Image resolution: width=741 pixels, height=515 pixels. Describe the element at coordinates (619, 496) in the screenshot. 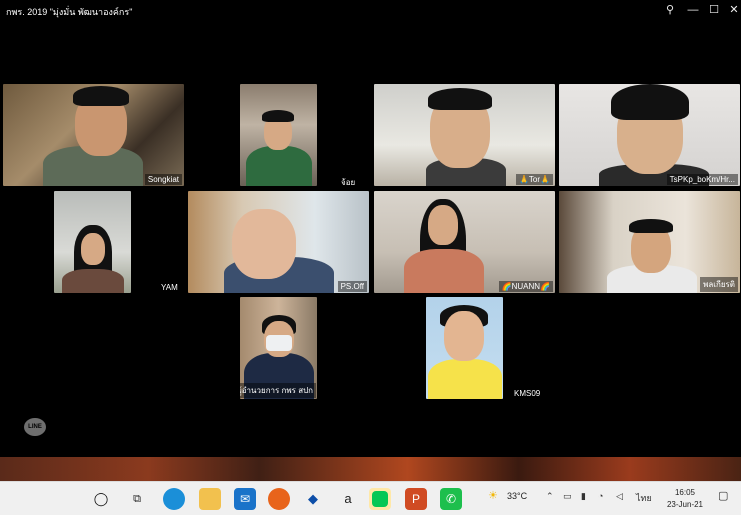

I see `speaker-icon: ◁` at that location.